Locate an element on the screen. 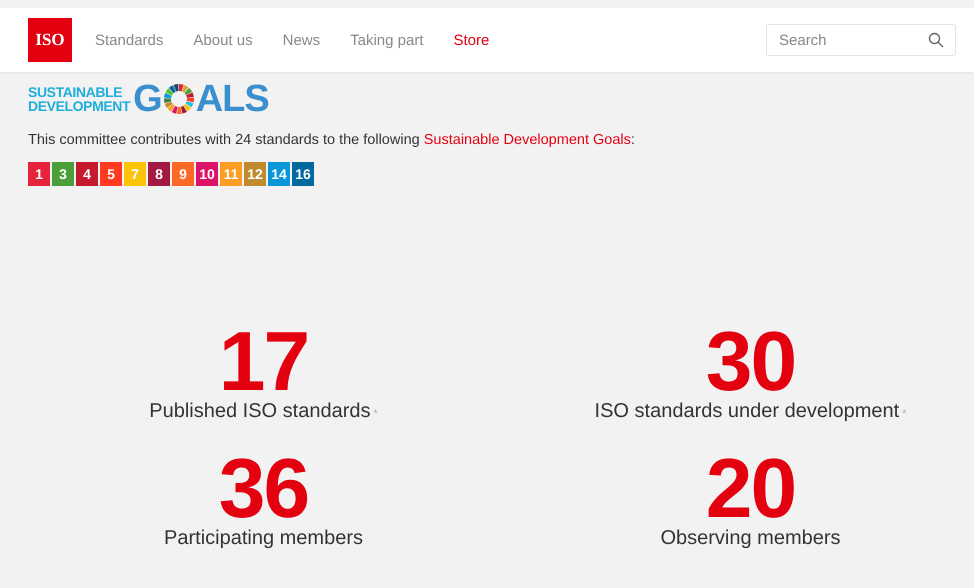 The height and width of the screenshot is (588, 974). stat-number: 17 is located at coordinates (263, 361).